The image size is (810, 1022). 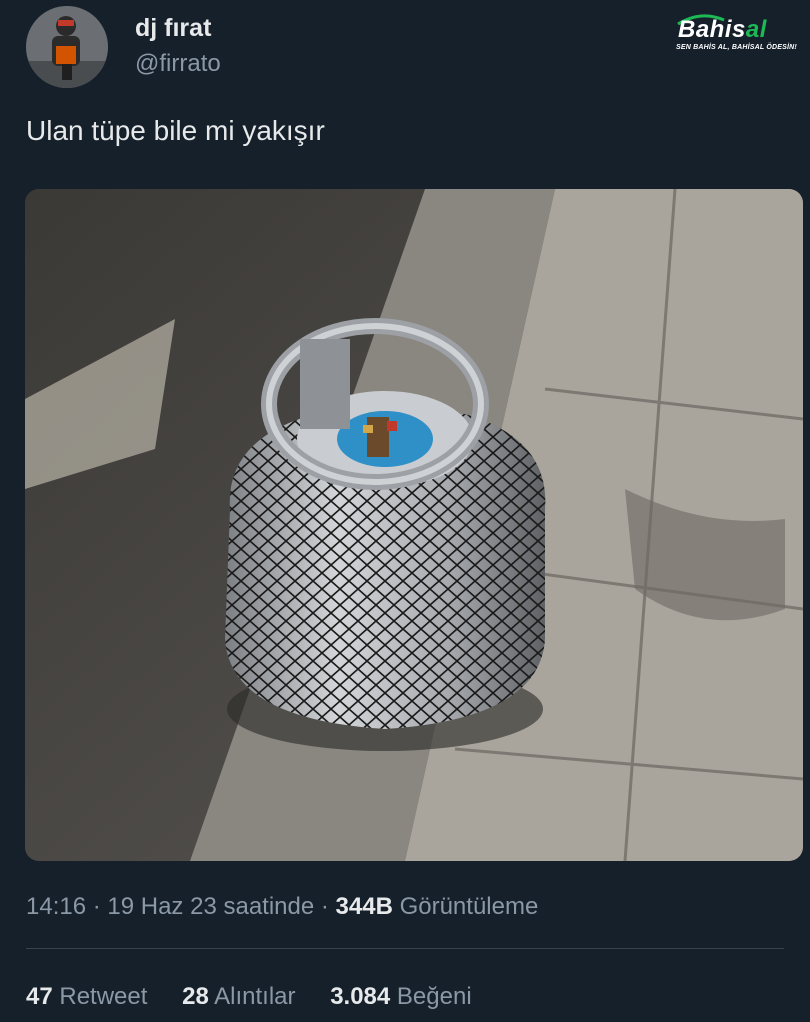 I want to click on tweet-date: 19 Haz 23 saatinde, so click(x=210, y=906).